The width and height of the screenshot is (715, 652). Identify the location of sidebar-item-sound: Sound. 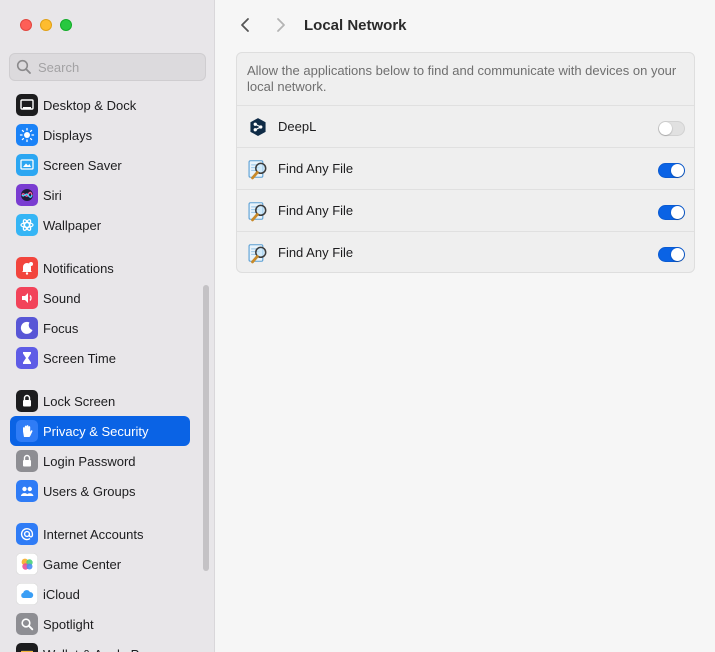
(100, 298).